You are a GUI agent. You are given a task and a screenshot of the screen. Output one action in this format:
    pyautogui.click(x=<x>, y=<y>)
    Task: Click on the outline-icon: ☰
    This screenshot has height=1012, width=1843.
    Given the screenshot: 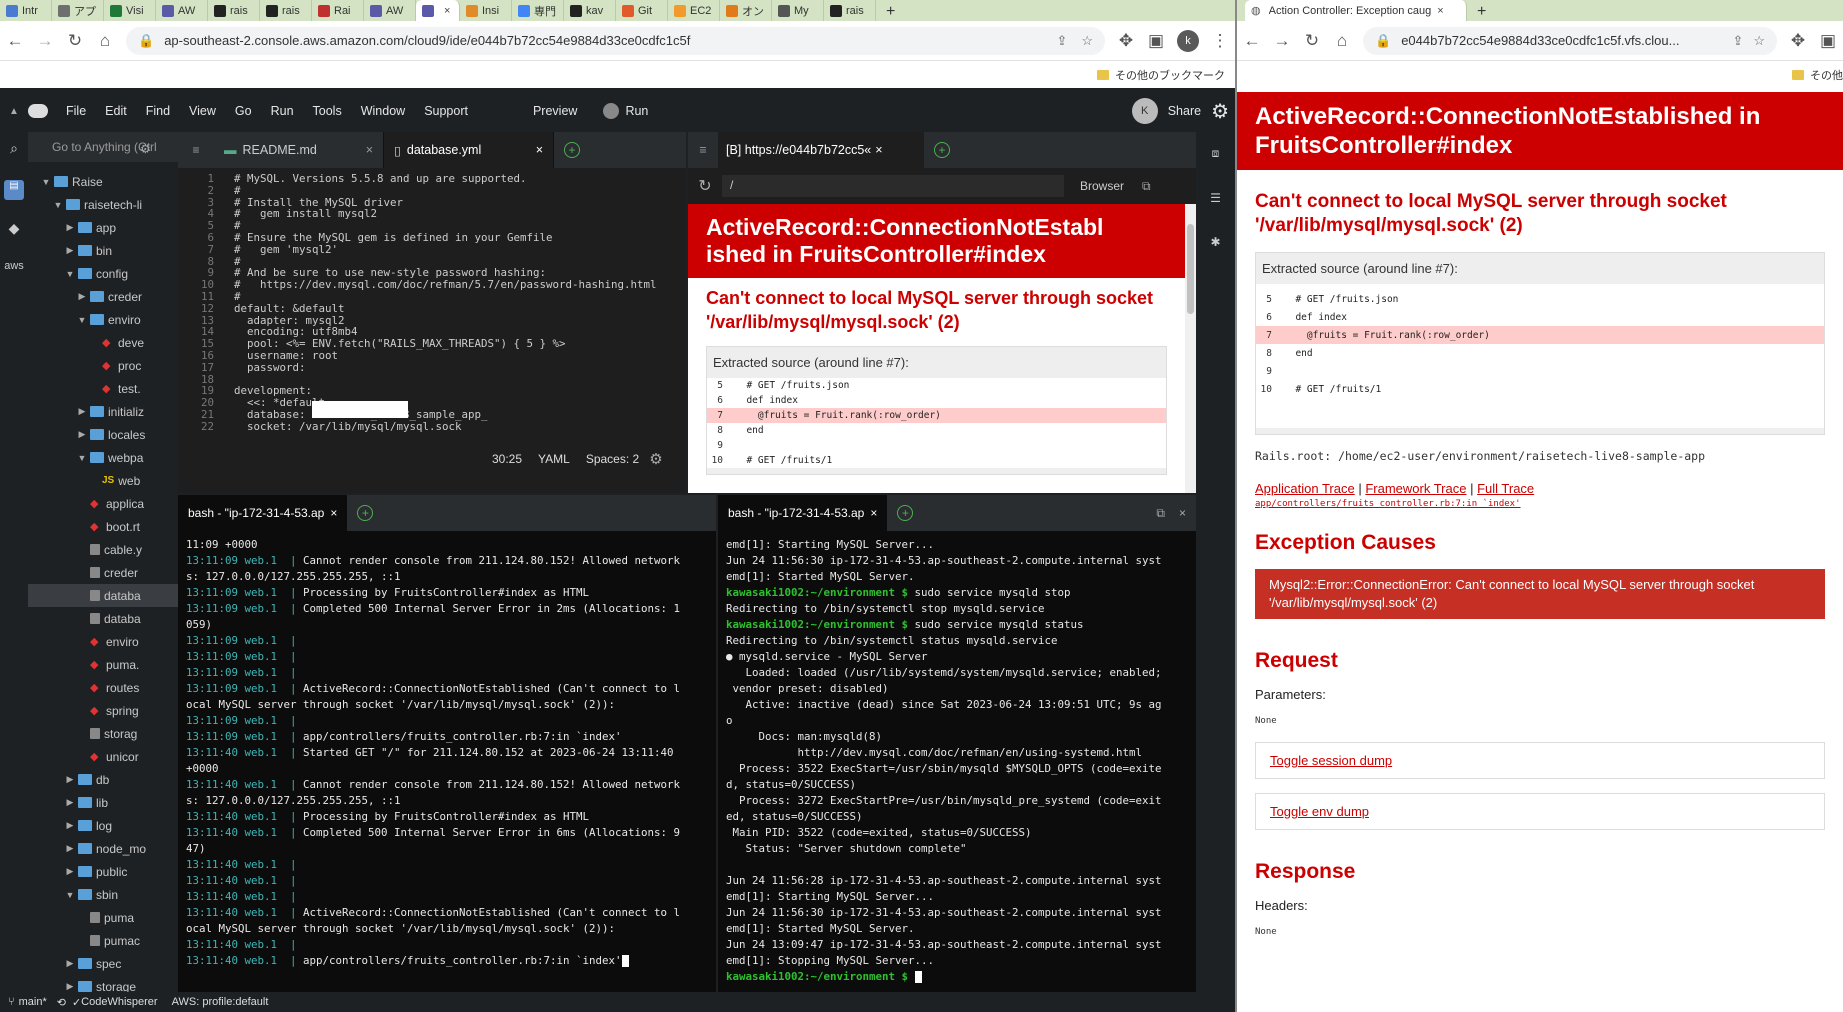 What is the action you would take?
    pyautogui.click(x=1215, y=198)
    